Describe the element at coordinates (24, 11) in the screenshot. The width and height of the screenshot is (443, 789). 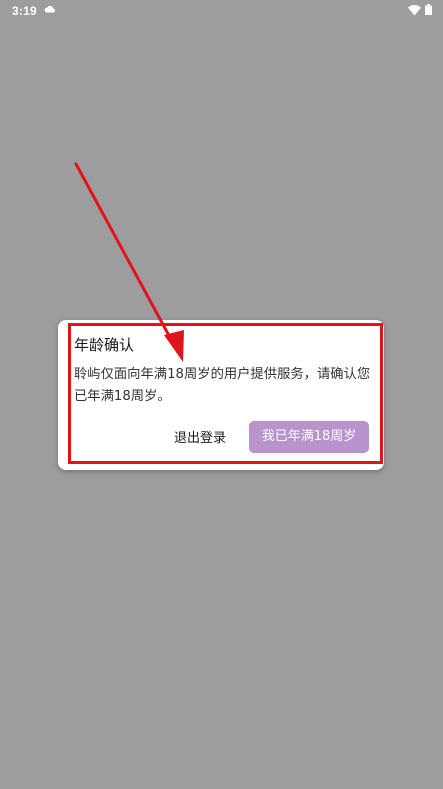
I see `status-time: 3:19` at that location.